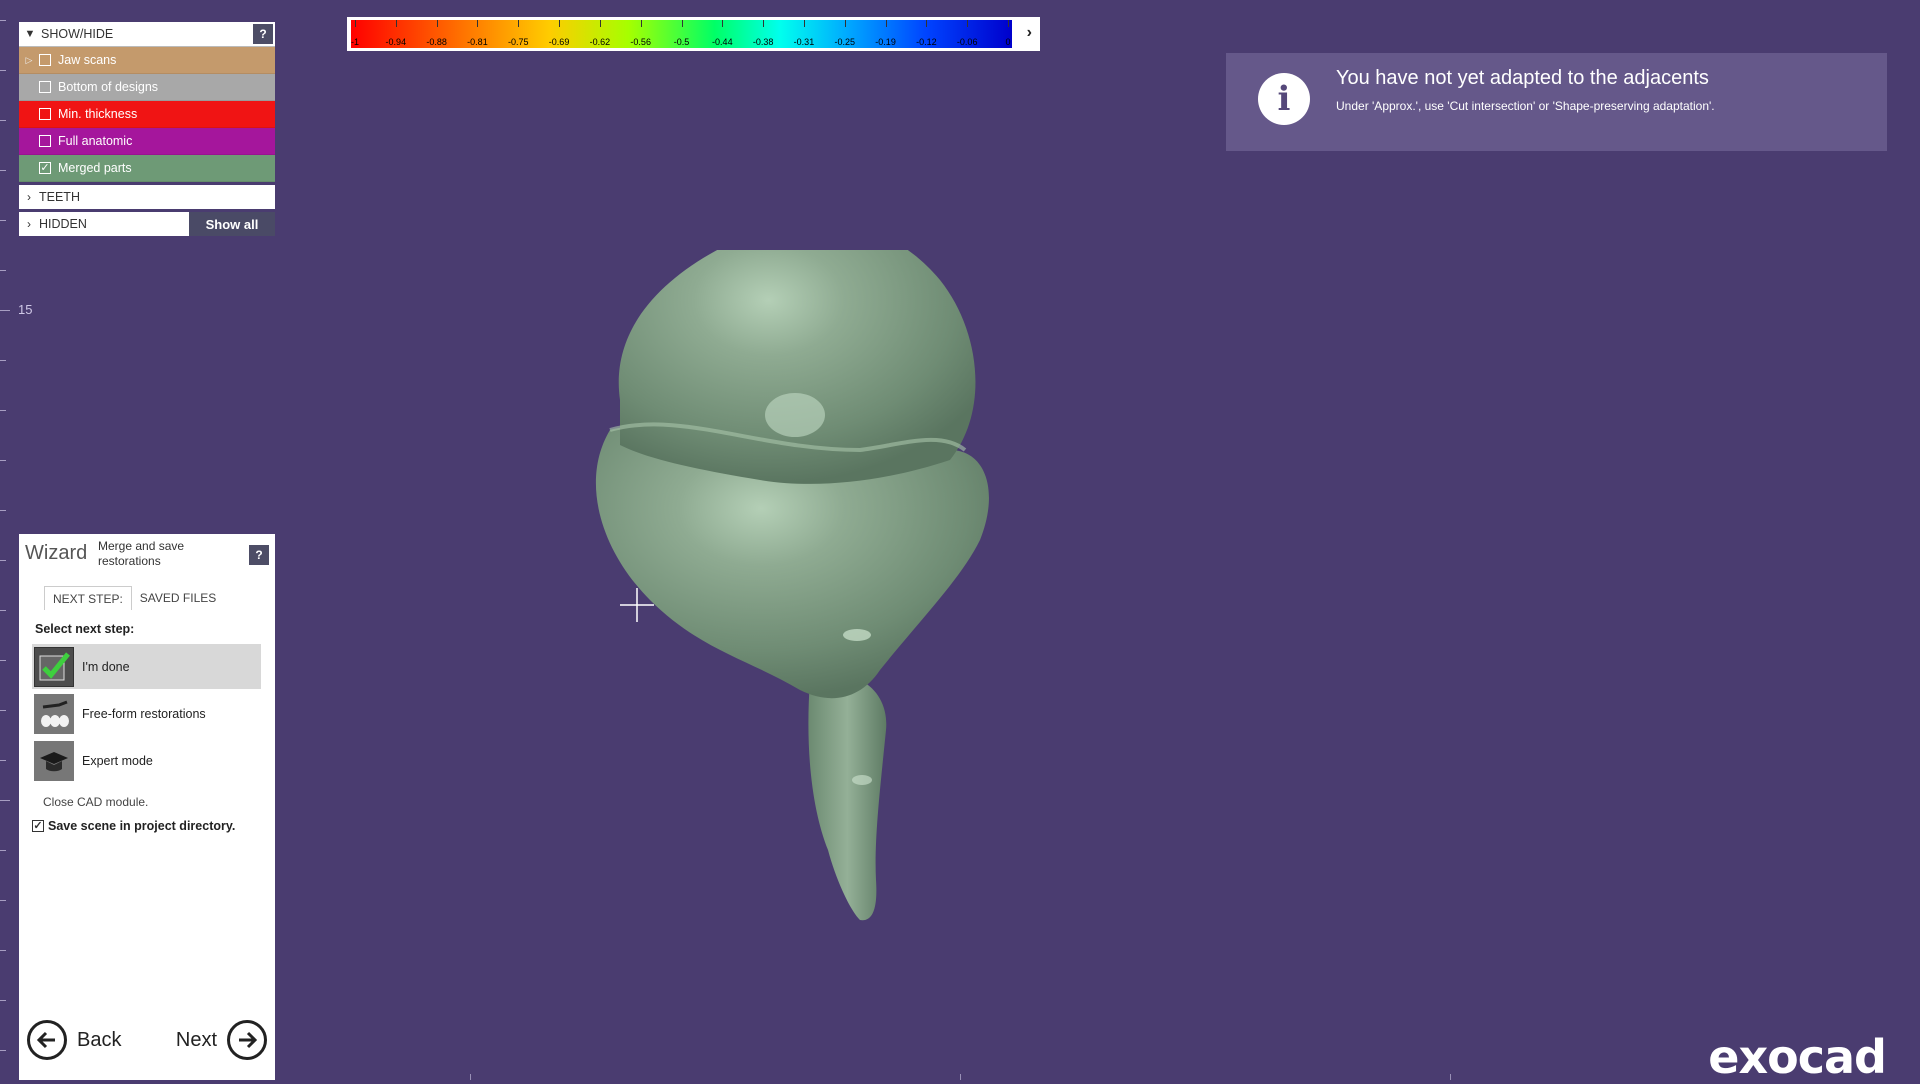  I want to click on scale-tick-label: -0.88, so click(436, 42).